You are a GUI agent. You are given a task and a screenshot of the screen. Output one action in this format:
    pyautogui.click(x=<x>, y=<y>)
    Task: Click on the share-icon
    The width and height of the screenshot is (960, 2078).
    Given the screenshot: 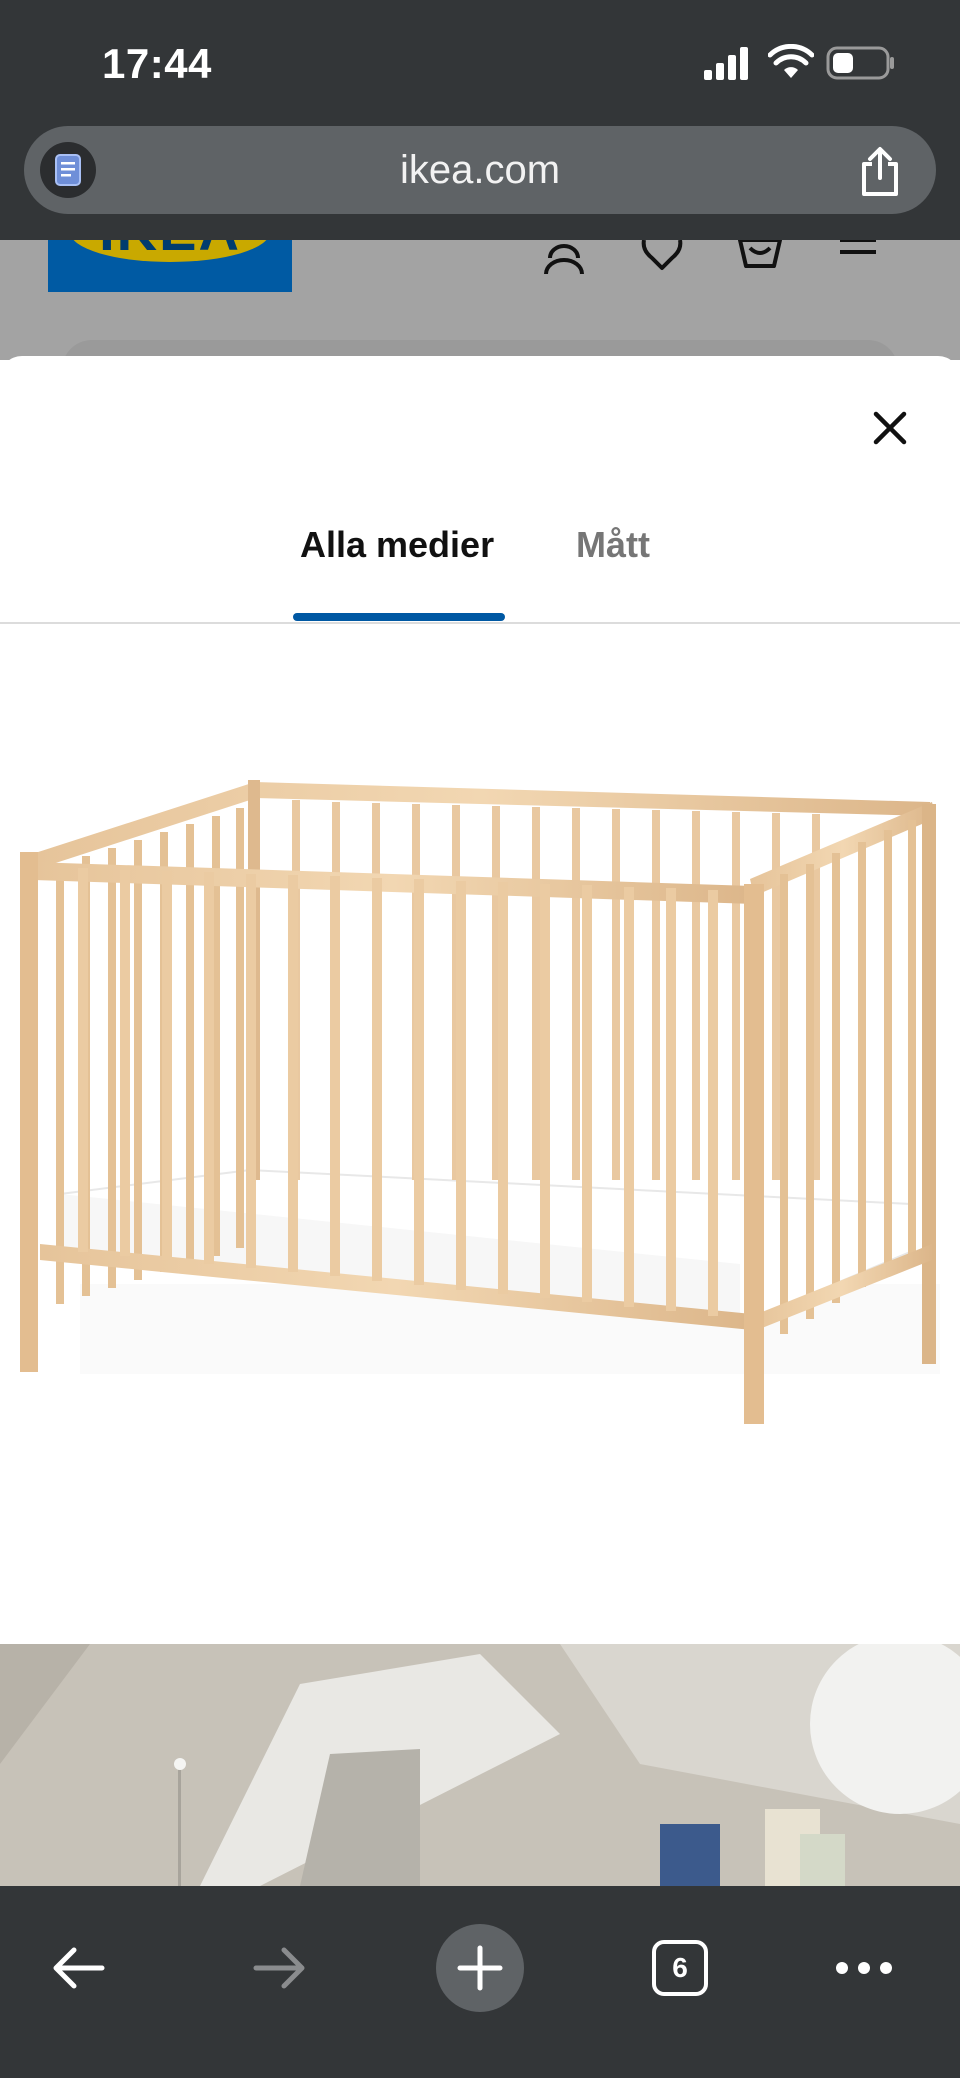 What is the action you would take?
    pyautogui.click(x=880, y=172)
    